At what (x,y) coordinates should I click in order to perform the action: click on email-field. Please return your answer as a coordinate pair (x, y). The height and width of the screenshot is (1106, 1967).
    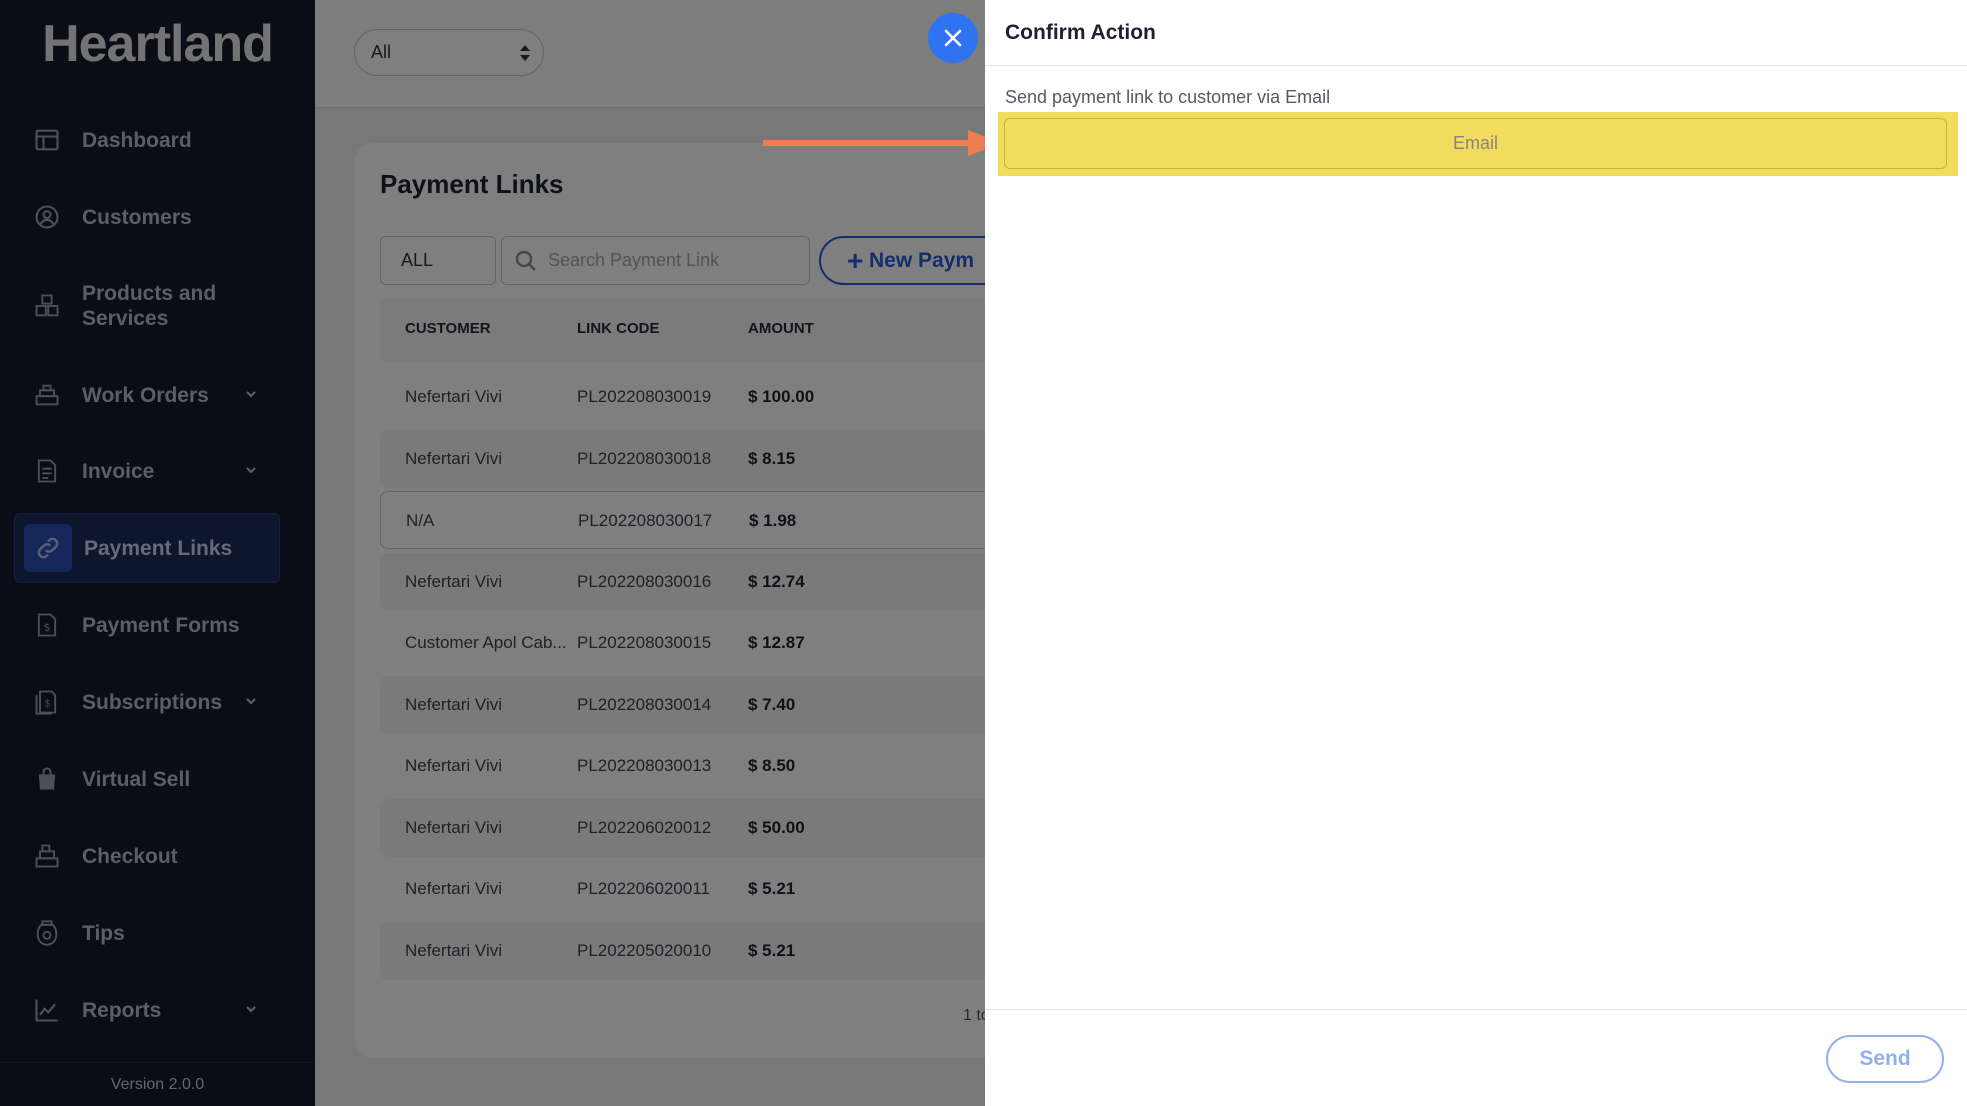
    Looking at the image, I should click on (1475, 143).